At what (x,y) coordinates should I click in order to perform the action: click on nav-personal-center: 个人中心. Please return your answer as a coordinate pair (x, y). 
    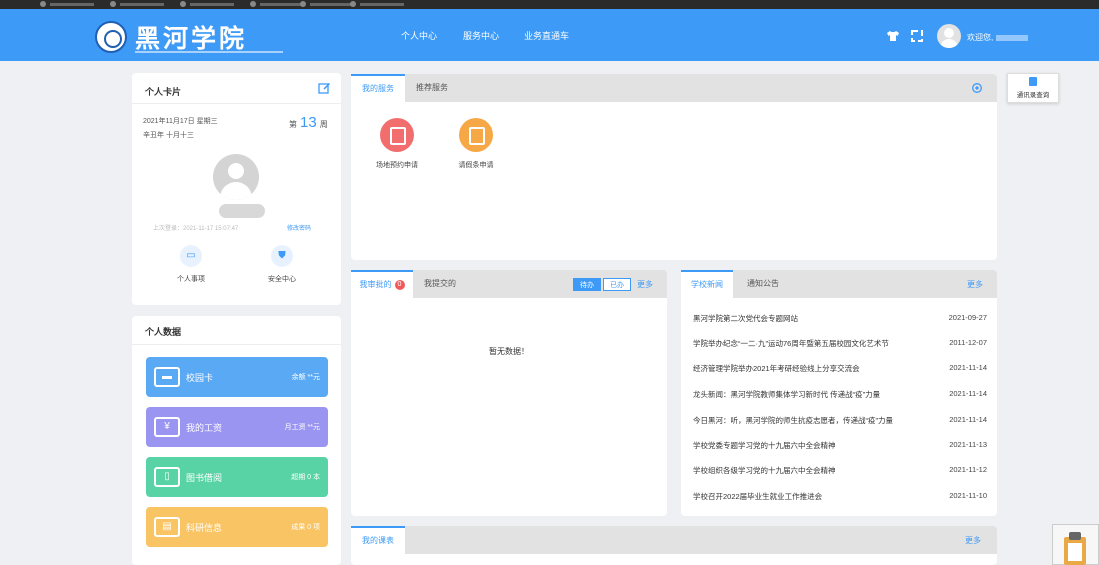
    Looking at the image, I should click on (419, 35).